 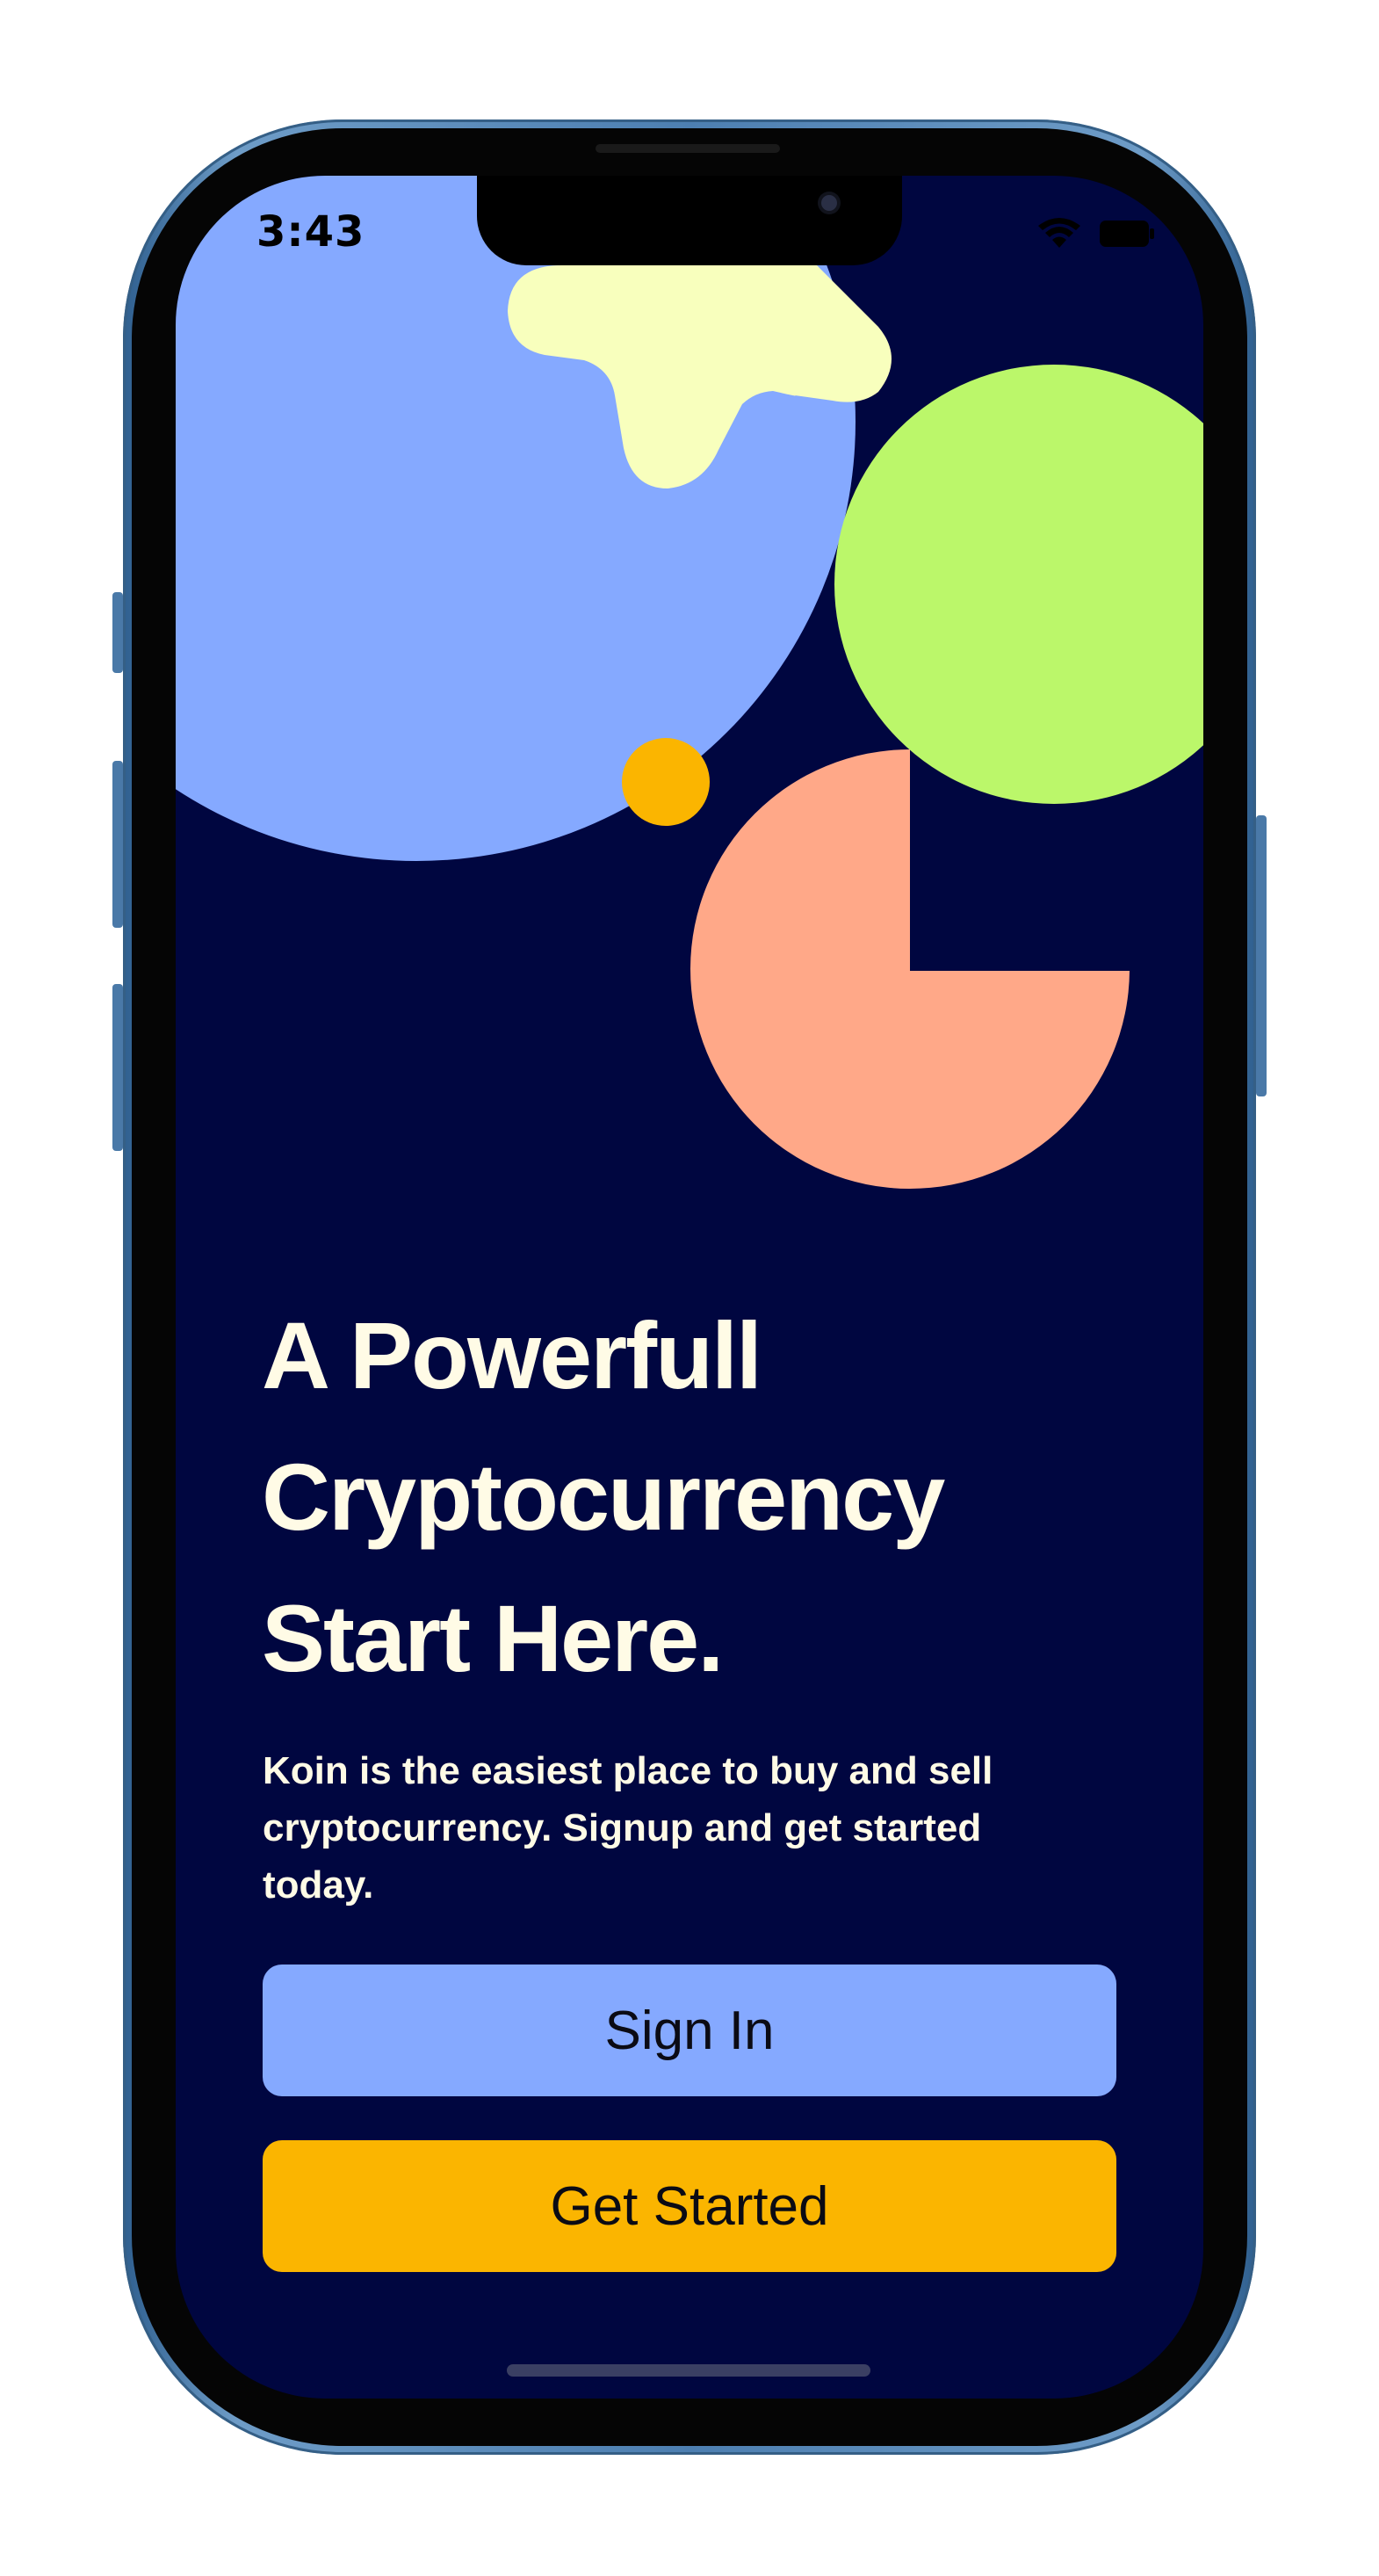 What do you see at coordinates (310, 232) in the screenshot?
I see `status-time: 3:43` at bounding box center [310, 232].